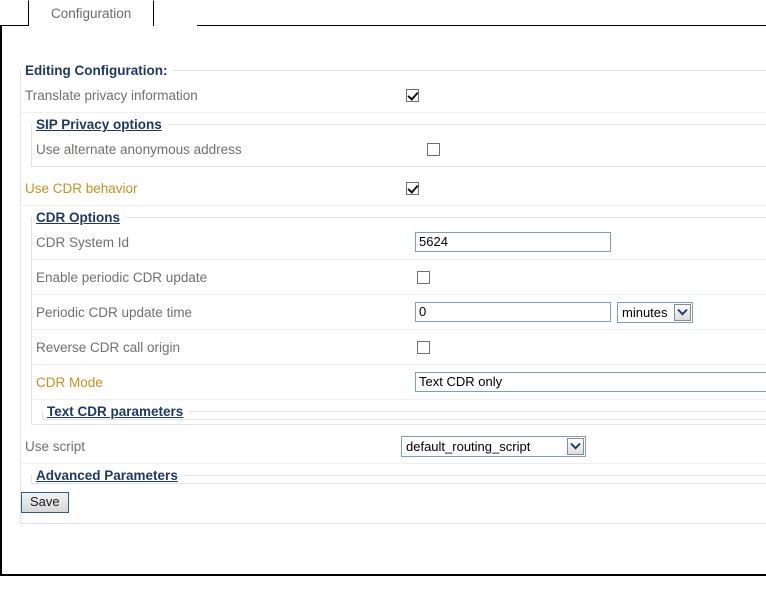 The image size is (766, 596). What do you see at coordinates (423, 347) in the screenshot?
I see `reverse-cdr-call-origin-checkbox` at bounding box center [423, 347].